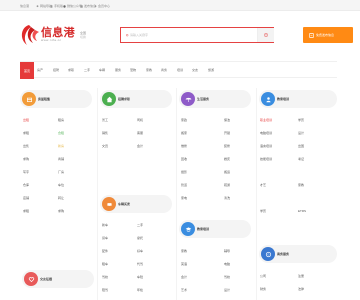  I want to click on list-item: 维修, so click(189, 146).